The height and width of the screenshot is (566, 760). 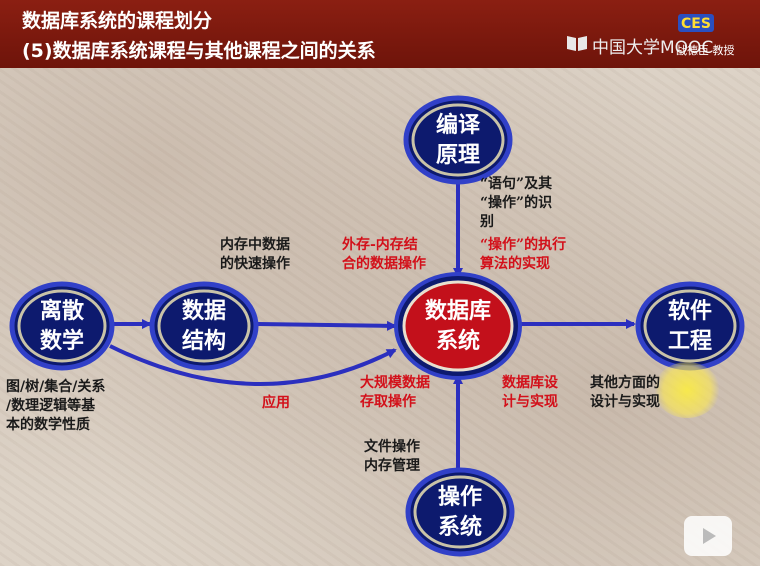 I want to click on label-db-design: 数据库设 计与实现, so click(x=530, y=392).